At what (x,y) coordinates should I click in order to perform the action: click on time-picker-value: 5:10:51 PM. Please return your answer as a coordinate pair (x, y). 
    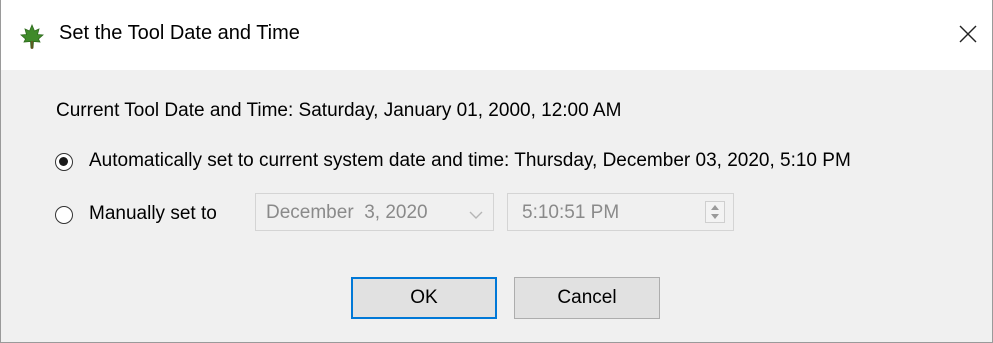
    Looking at the image, I should click on (571, 212).